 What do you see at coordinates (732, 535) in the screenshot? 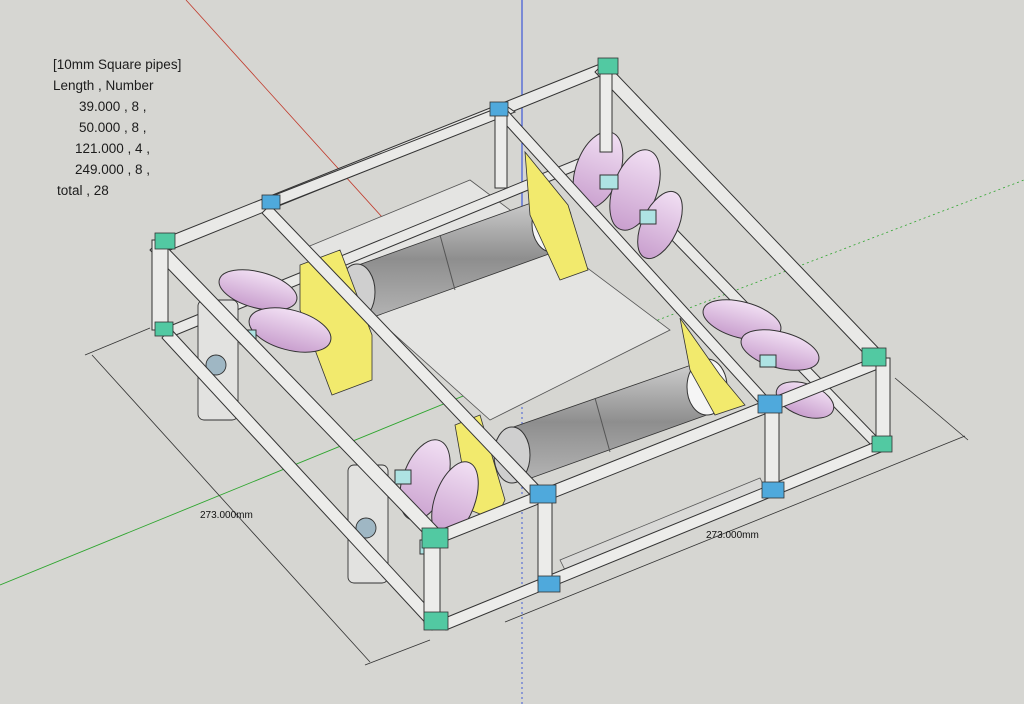
I see `dimension-right-label: 273.000mm` at bounding box center [732, 535].